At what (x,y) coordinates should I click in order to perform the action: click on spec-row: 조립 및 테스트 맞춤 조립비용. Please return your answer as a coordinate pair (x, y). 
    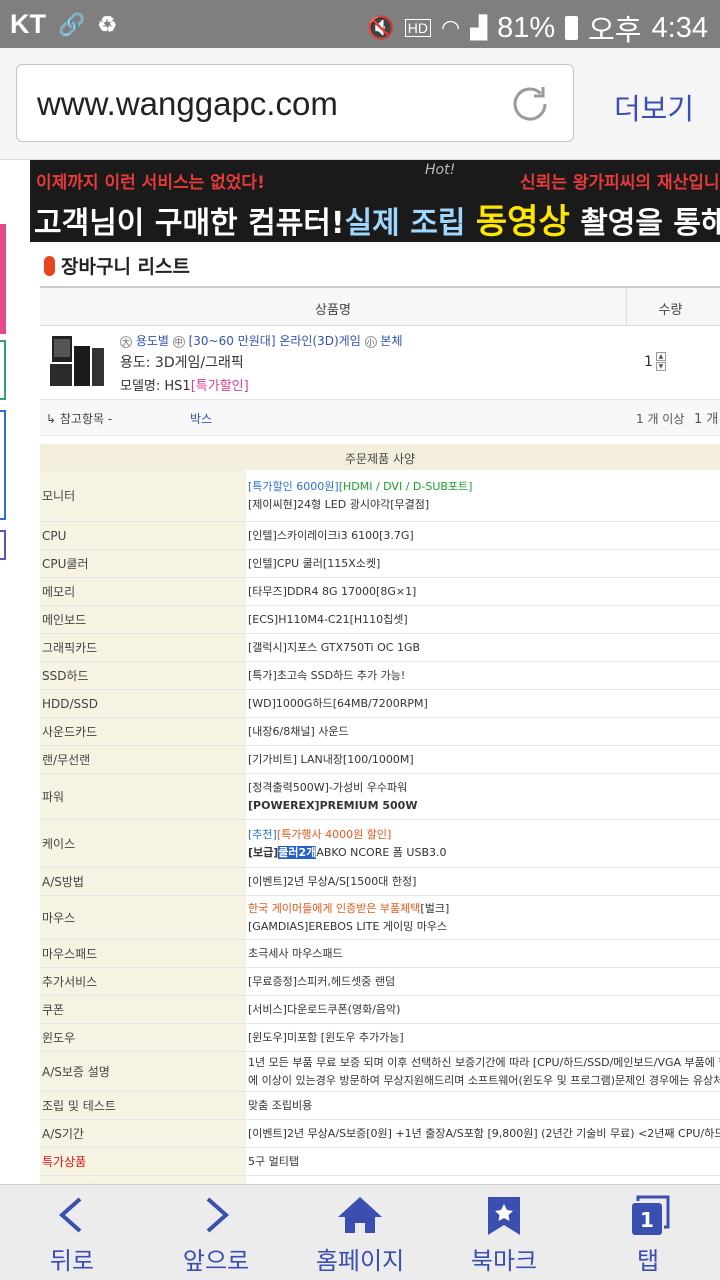
    Looking at the image, I should click on (380, 1106).